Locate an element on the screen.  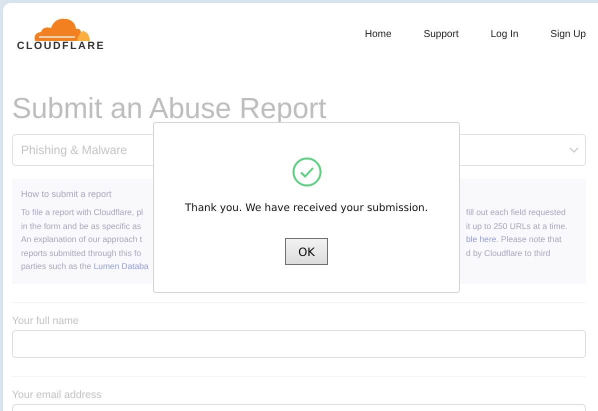
field-label: Your email address is located at coordinates (57, 395).